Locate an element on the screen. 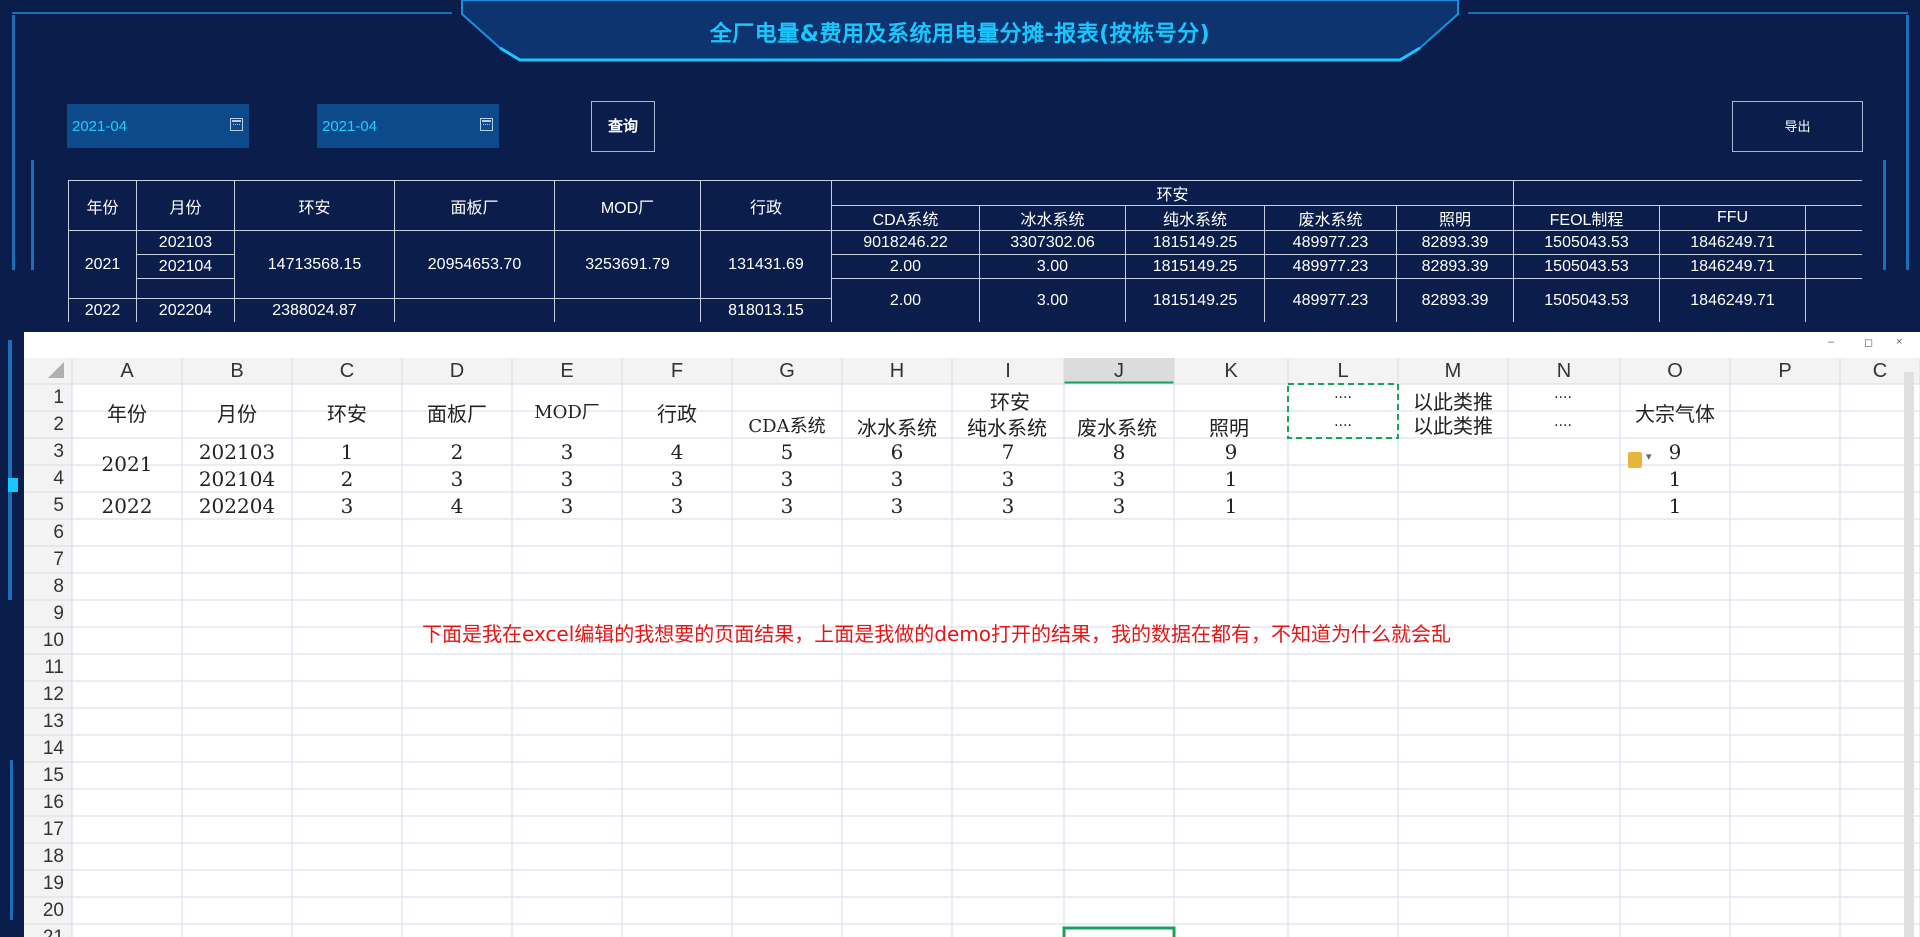 The height and width of the screenshot is (937, 1920). header-cut: F is located at coordinates (1833, 218).